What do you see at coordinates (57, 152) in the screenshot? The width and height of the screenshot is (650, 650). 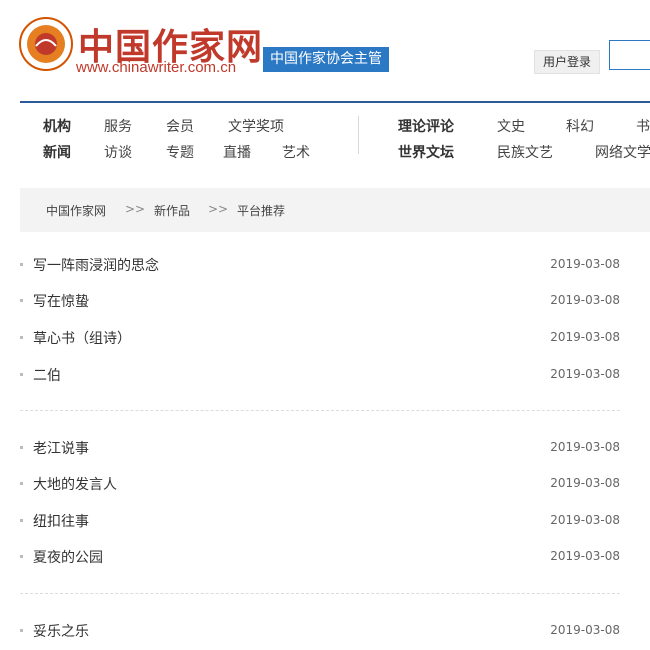 I see `nav-item-xinwen: 新闻` at bounding box center [57, 152].